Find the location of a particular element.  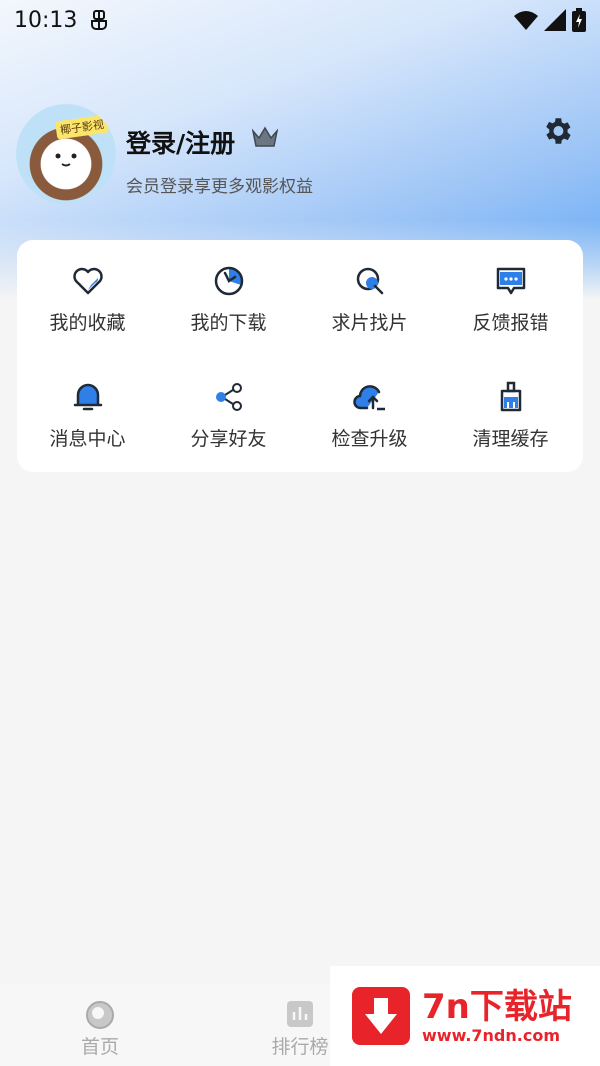

menu-item-messages: 消息中心 is located at coordinates (87, 406).